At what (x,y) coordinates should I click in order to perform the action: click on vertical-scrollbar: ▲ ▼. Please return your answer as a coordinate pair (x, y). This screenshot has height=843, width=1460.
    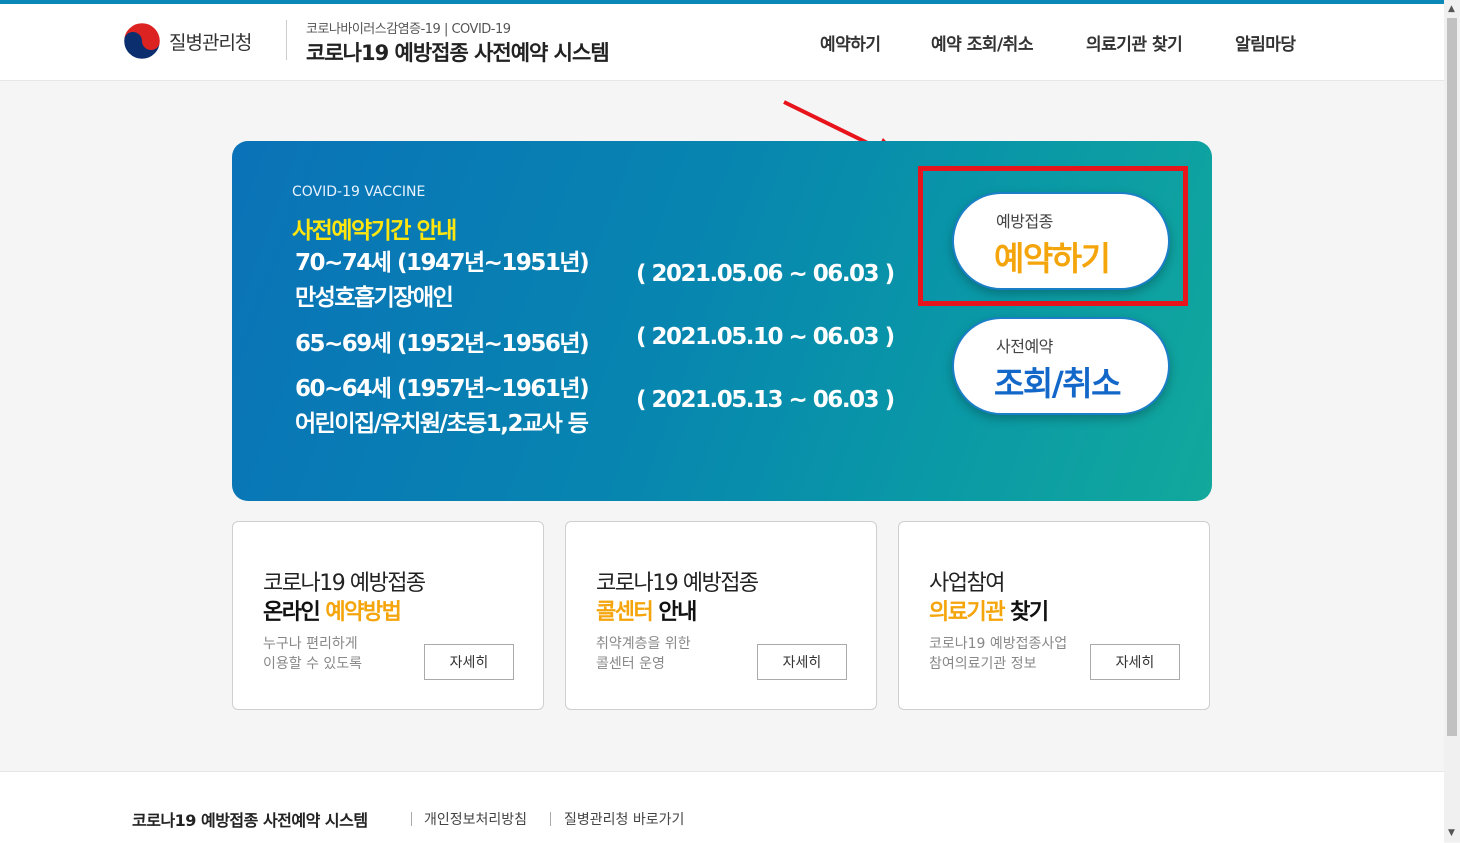
    Looking at the image, I should click on (1452, 421).